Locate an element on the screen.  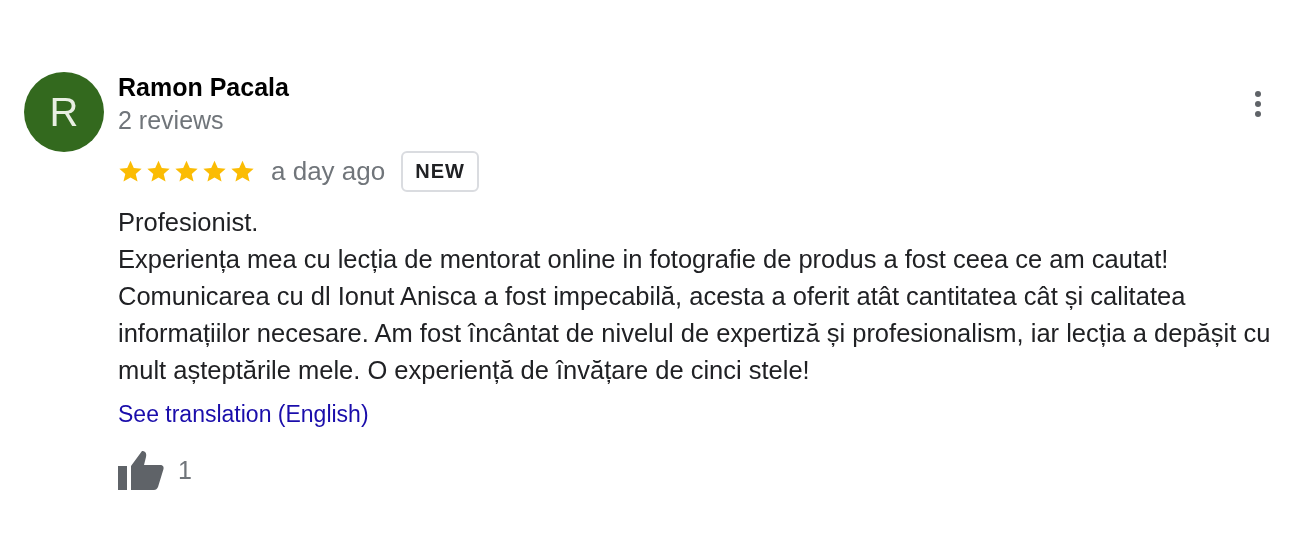
like-count: 1 is located at coordinates (185, 470).